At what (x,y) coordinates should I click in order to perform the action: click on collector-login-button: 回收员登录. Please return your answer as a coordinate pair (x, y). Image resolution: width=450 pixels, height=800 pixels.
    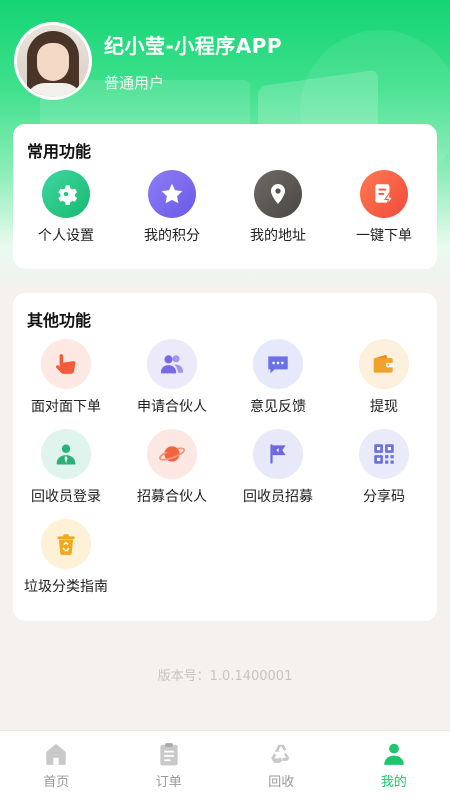
    Looking at the image, I should click on (66, 474).